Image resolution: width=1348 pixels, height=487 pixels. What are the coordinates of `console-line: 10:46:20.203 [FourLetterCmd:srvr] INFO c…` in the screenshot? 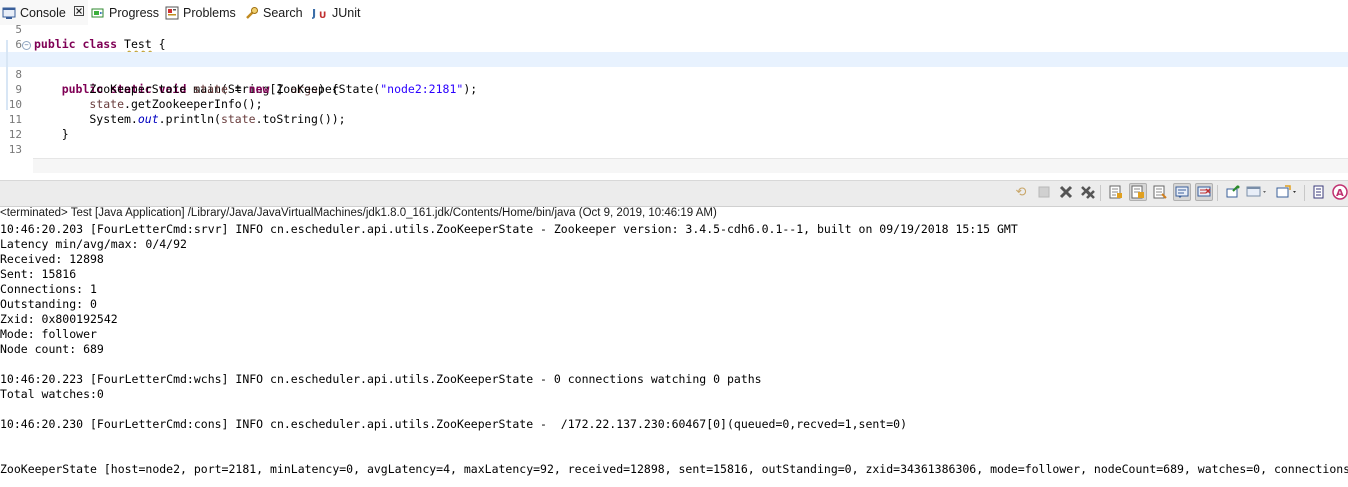 It's located at (509, 229).